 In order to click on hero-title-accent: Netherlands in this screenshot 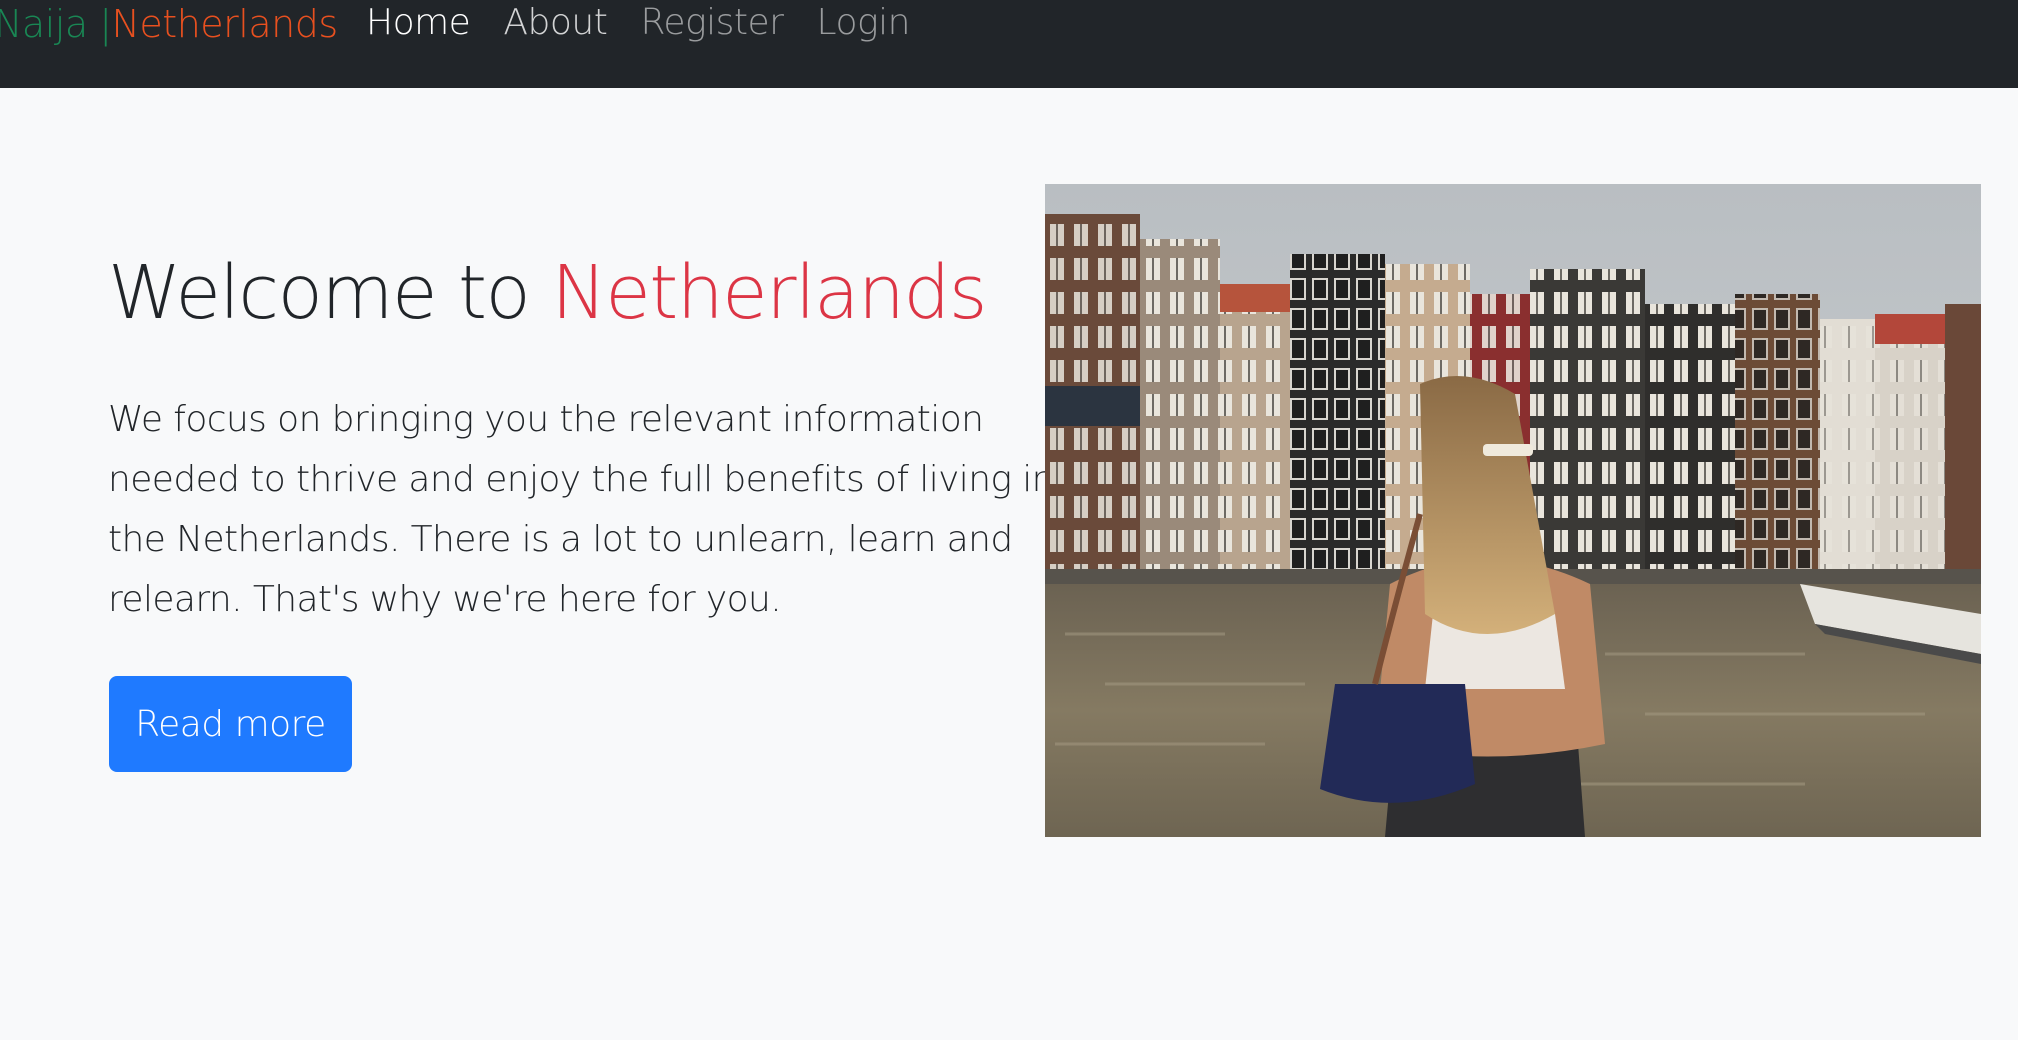, I will do `click(769, 293)`.